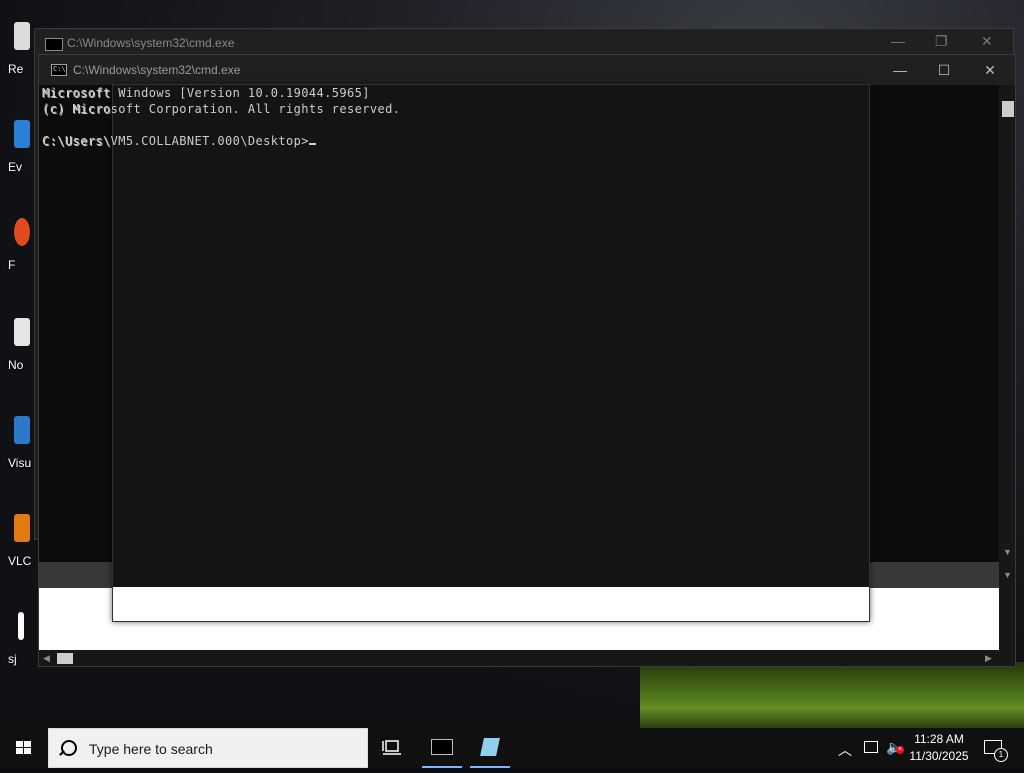  I want to click on desktop-icon-label: Ev, so click(15, 167).